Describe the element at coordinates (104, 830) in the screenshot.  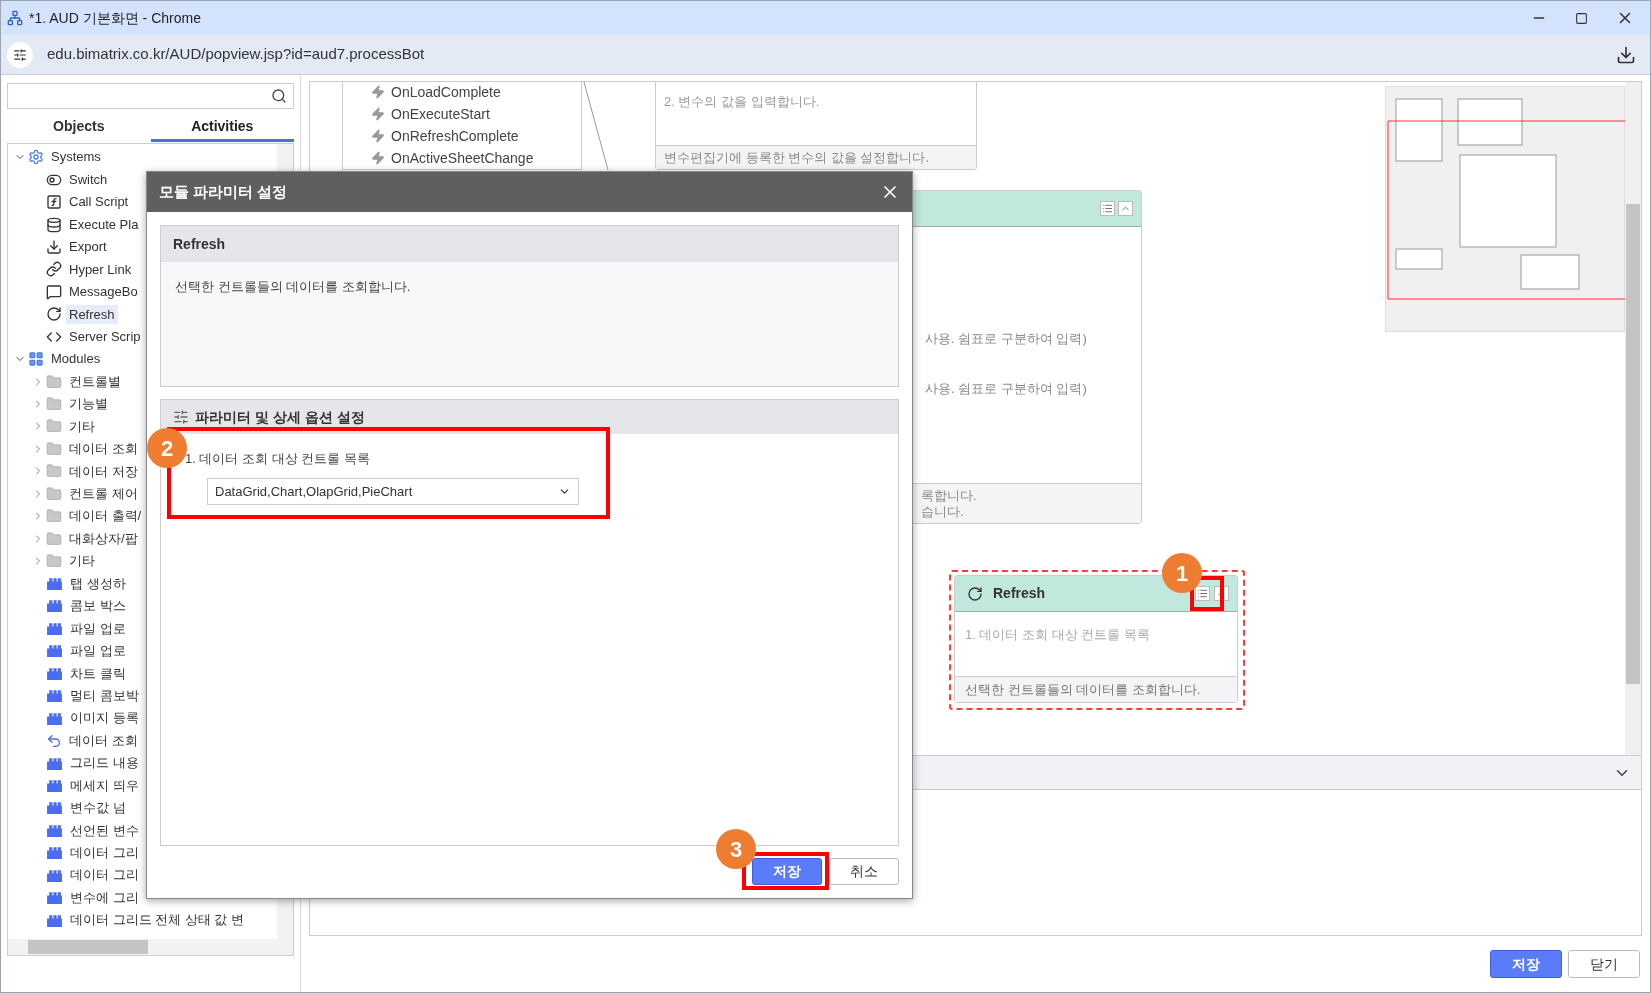
I see `tree-item: 선언된 변수` at that location.